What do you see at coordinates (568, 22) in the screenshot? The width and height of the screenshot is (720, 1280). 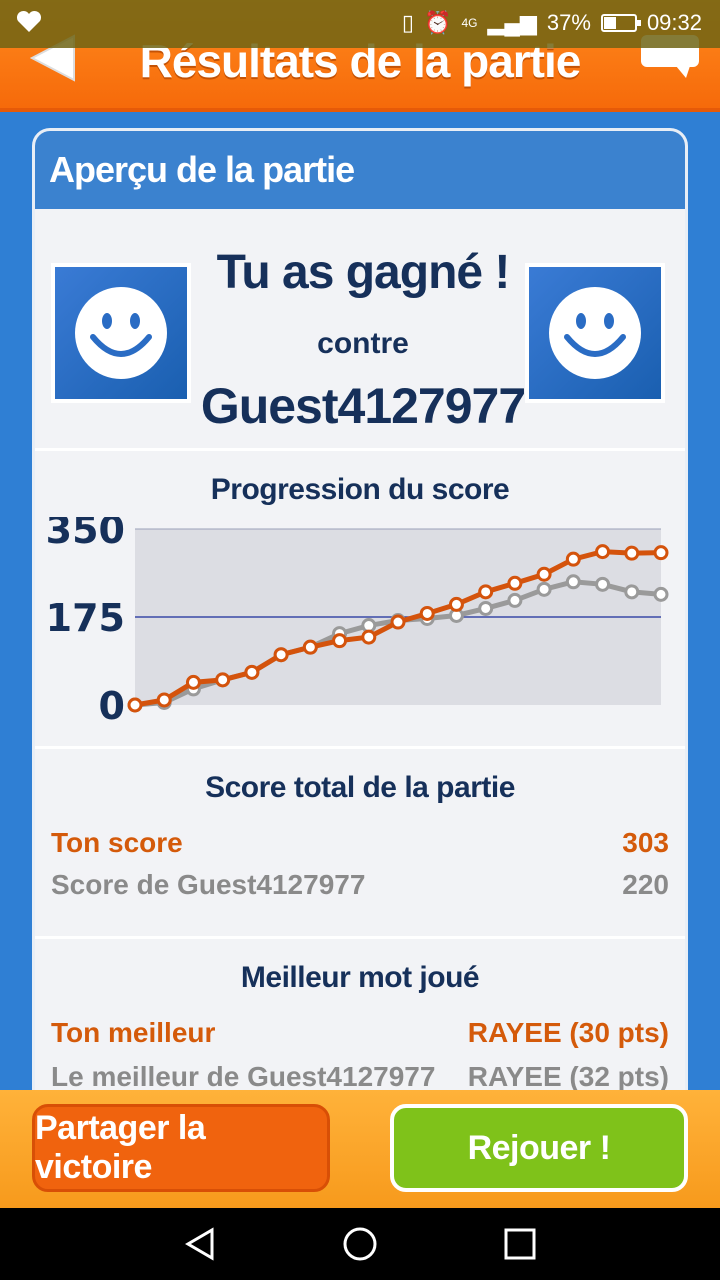 I see `battery-percent: 37%` at bounding box center [568, 22].